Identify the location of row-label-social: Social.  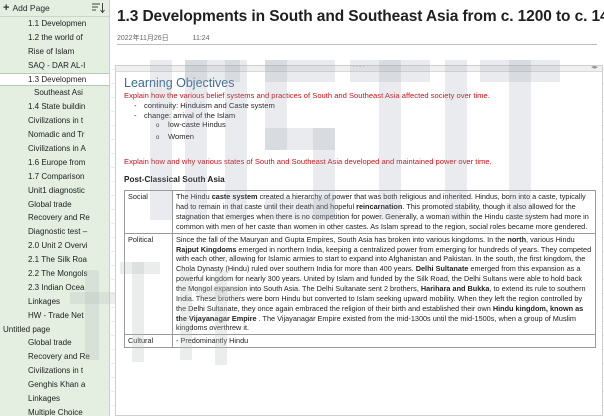
(148, 212).